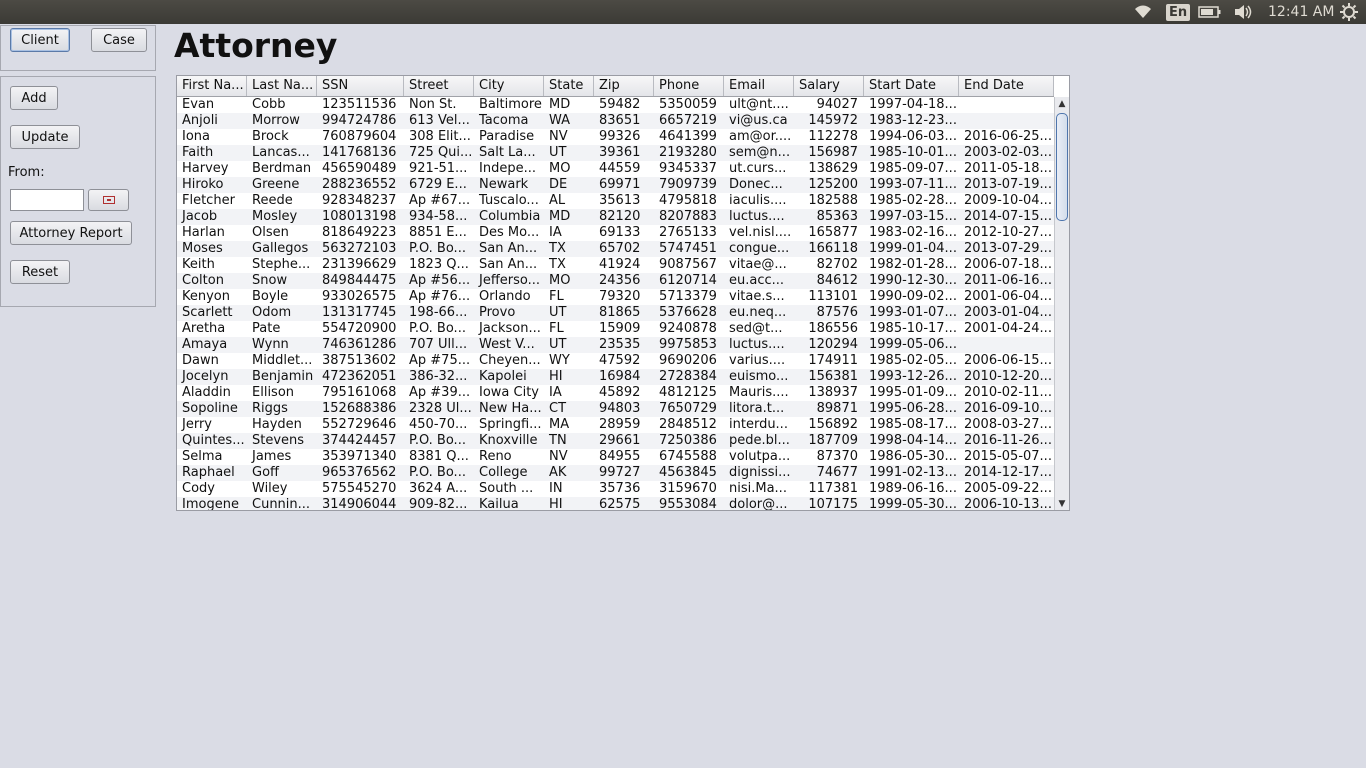  What do you see at coordinates (758, 120) in the screenshot?
I see `table-cell: vi@us.ca` at bounding box center [758, 120].